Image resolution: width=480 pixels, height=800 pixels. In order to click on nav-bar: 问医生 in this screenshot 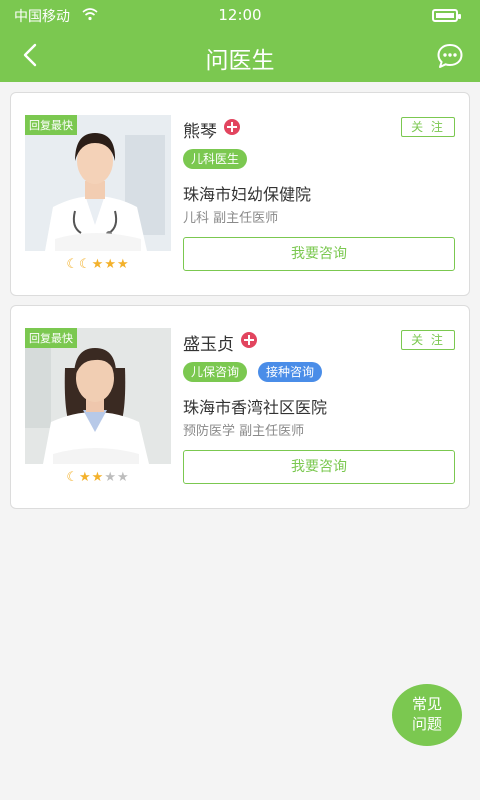, I will do `click(240, 56)`.